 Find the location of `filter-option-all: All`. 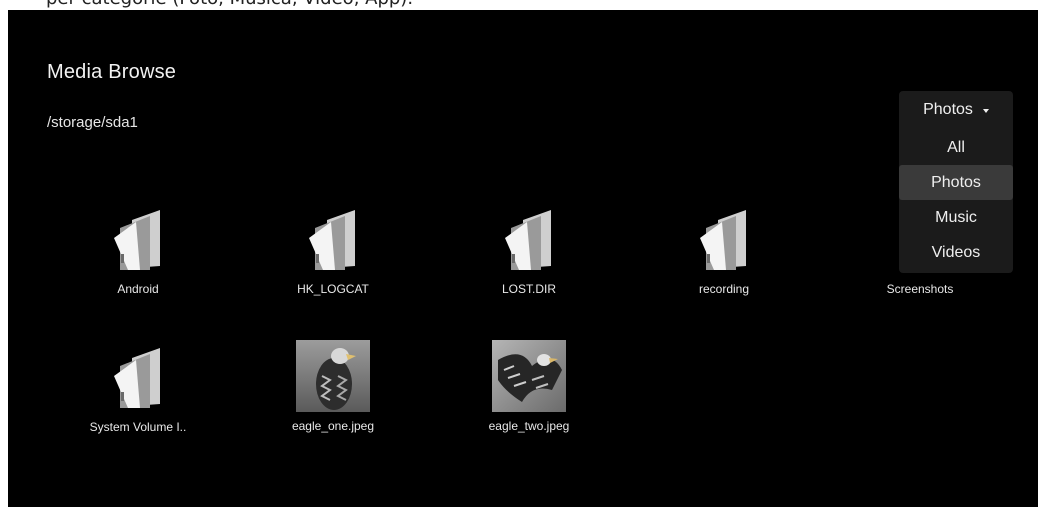

filter-option-all: All is located at coordinates (956, 147).